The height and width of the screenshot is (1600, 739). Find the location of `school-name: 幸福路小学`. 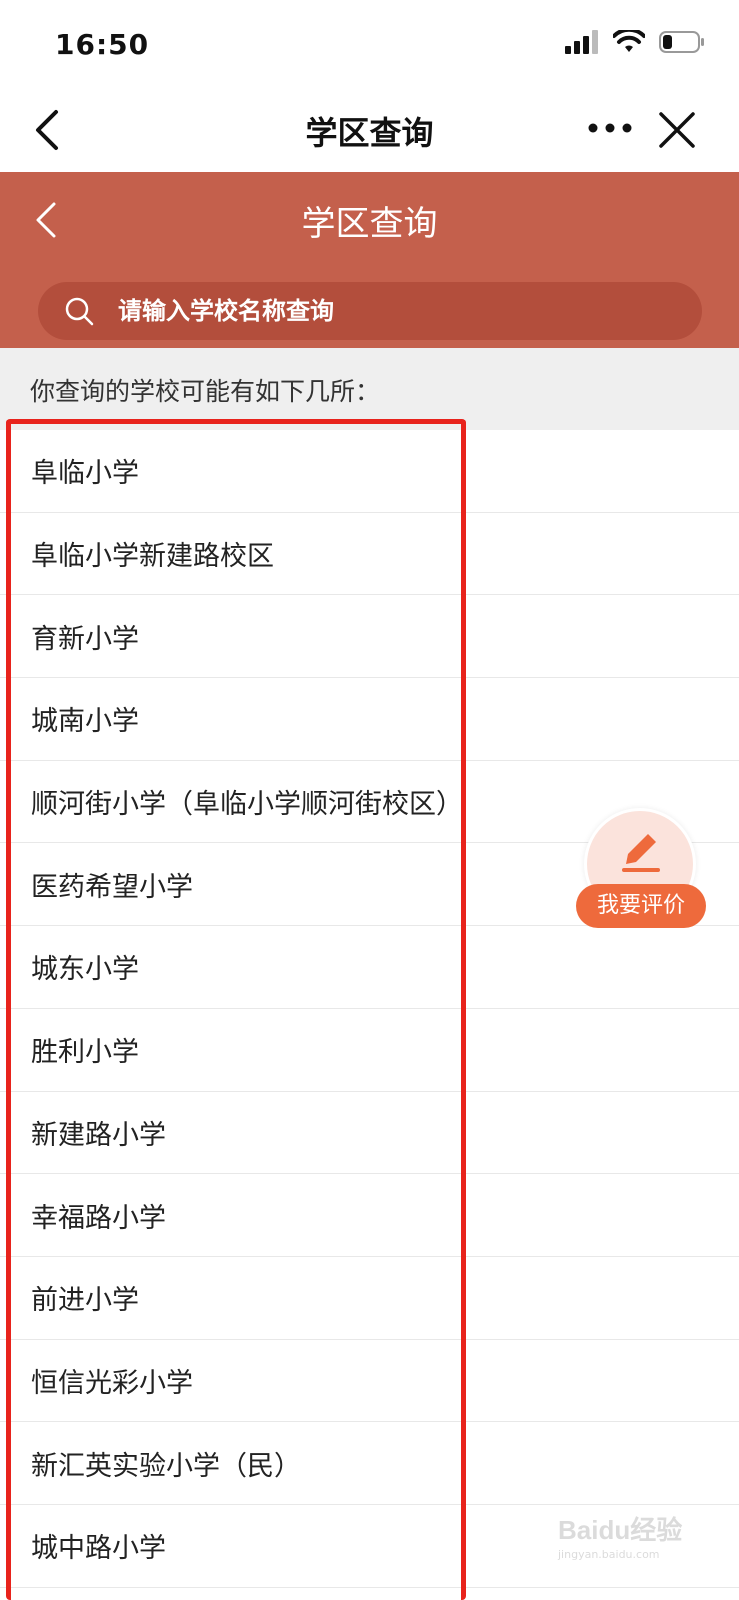

school-name: 幸福路小学 is located at coordinates (98, 1218).